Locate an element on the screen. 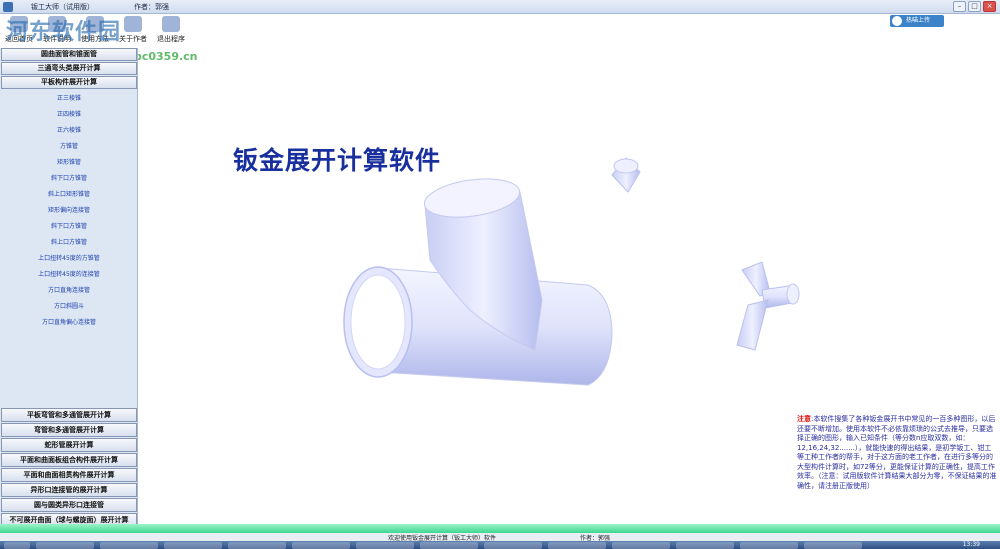 This screenshot has height=549, width=1000. taskbar-clock: 13:39 is located at coordinates (971, 544).